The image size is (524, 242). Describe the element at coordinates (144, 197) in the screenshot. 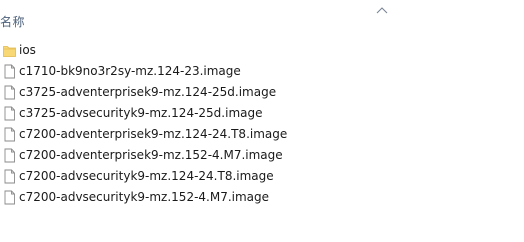

I see `file-name: c7200-advsecurityk9-mz.152-4.M7.image` at that location.